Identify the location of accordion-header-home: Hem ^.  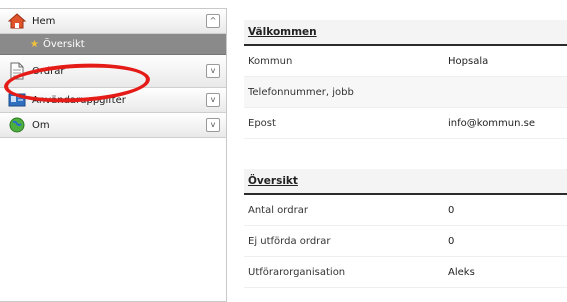
(113, 21).